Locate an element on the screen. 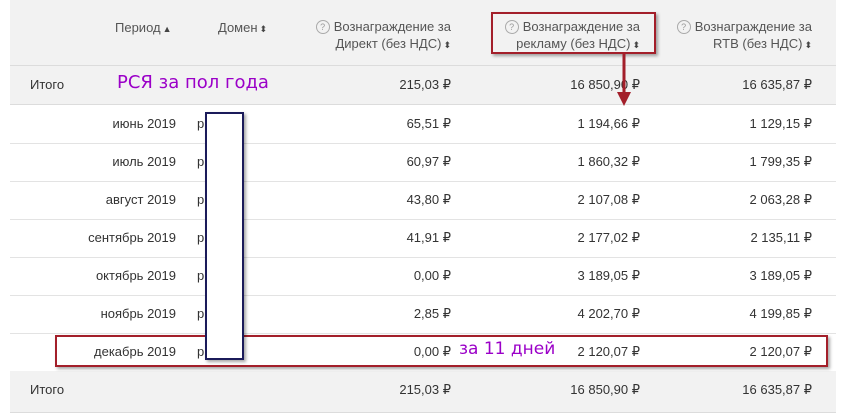  column-header-period: Период ▲ is located at coordinates (143, 28).